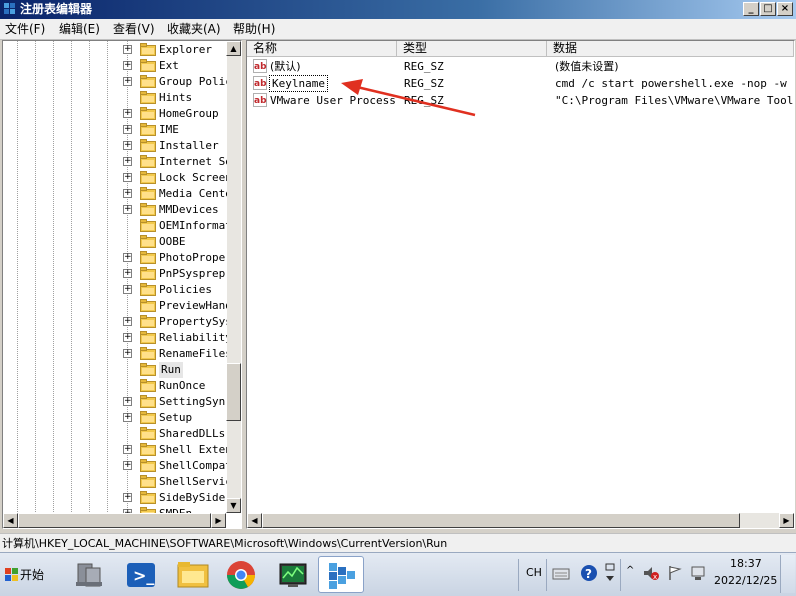 The image size is (796, 596). What do you see at coordinates (134, 29) in the screenshot?
I see `menu-view: 查看(V)` at bounding box center [134, 29].